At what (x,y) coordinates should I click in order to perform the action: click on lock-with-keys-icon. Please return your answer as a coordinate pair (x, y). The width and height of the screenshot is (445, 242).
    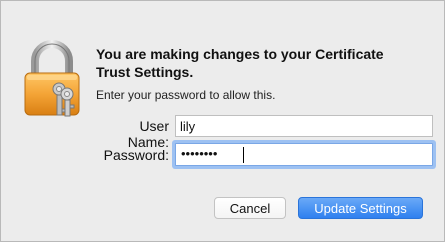
    Looking at the image, I should click on (52, 78).